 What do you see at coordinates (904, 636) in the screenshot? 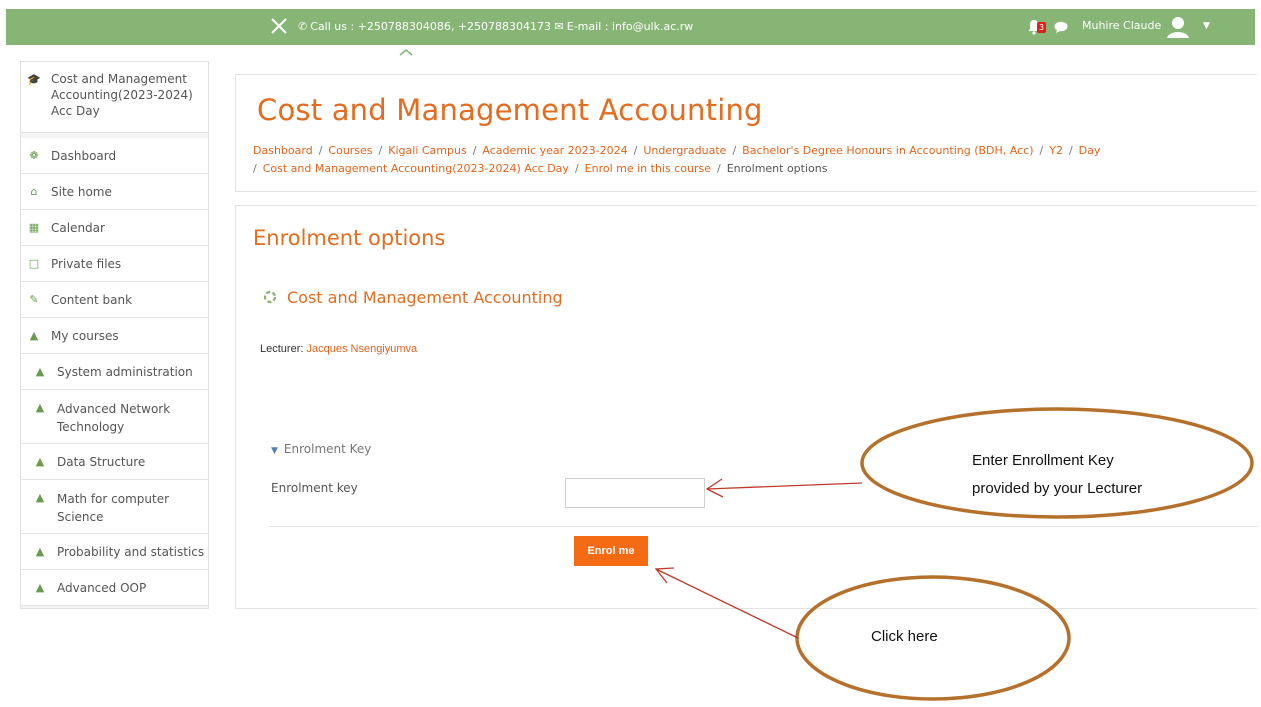
I see `callout-click-text: Click here` at bounding box center [904, 636].